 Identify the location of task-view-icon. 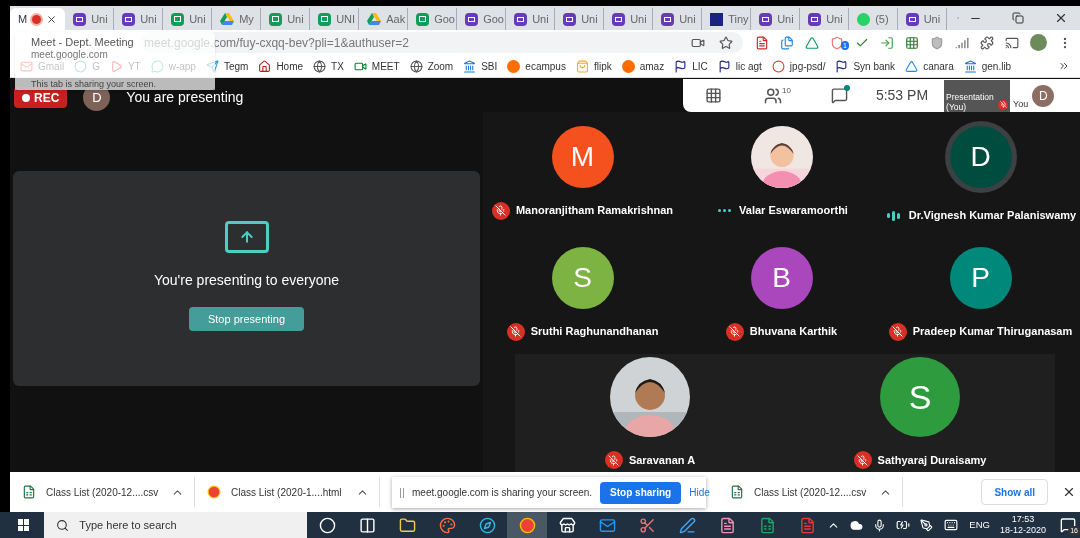
(367, 525).